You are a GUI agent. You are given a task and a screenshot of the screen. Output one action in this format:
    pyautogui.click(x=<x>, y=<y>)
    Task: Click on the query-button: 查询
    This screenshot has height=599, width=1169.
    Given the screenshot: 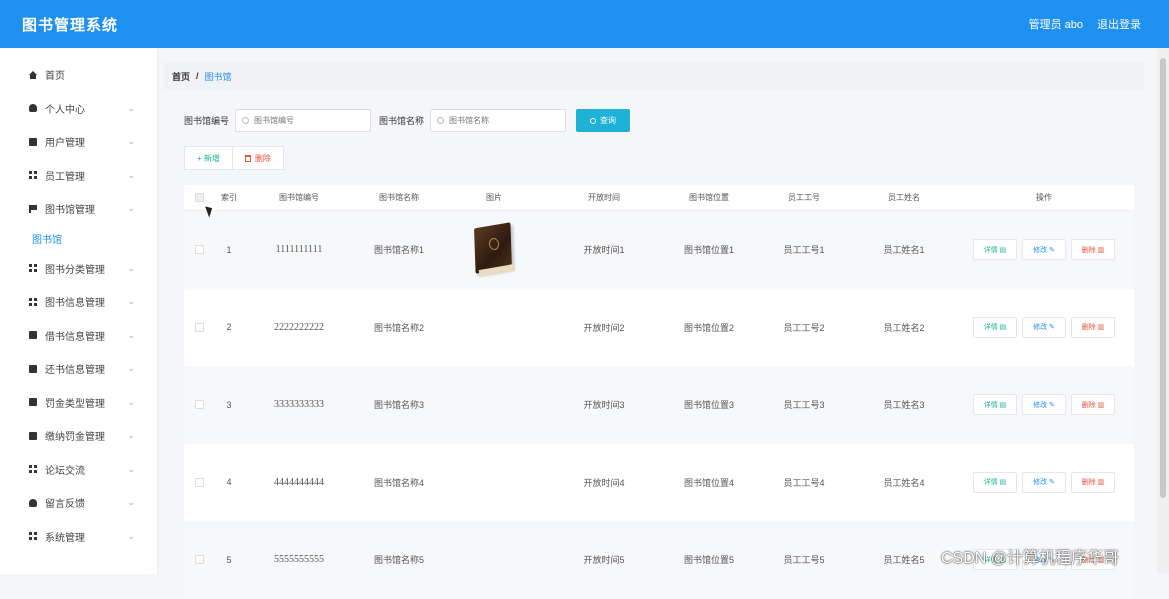 What is the action you would take?
    pyautogui.click(x=603, y=120)
    